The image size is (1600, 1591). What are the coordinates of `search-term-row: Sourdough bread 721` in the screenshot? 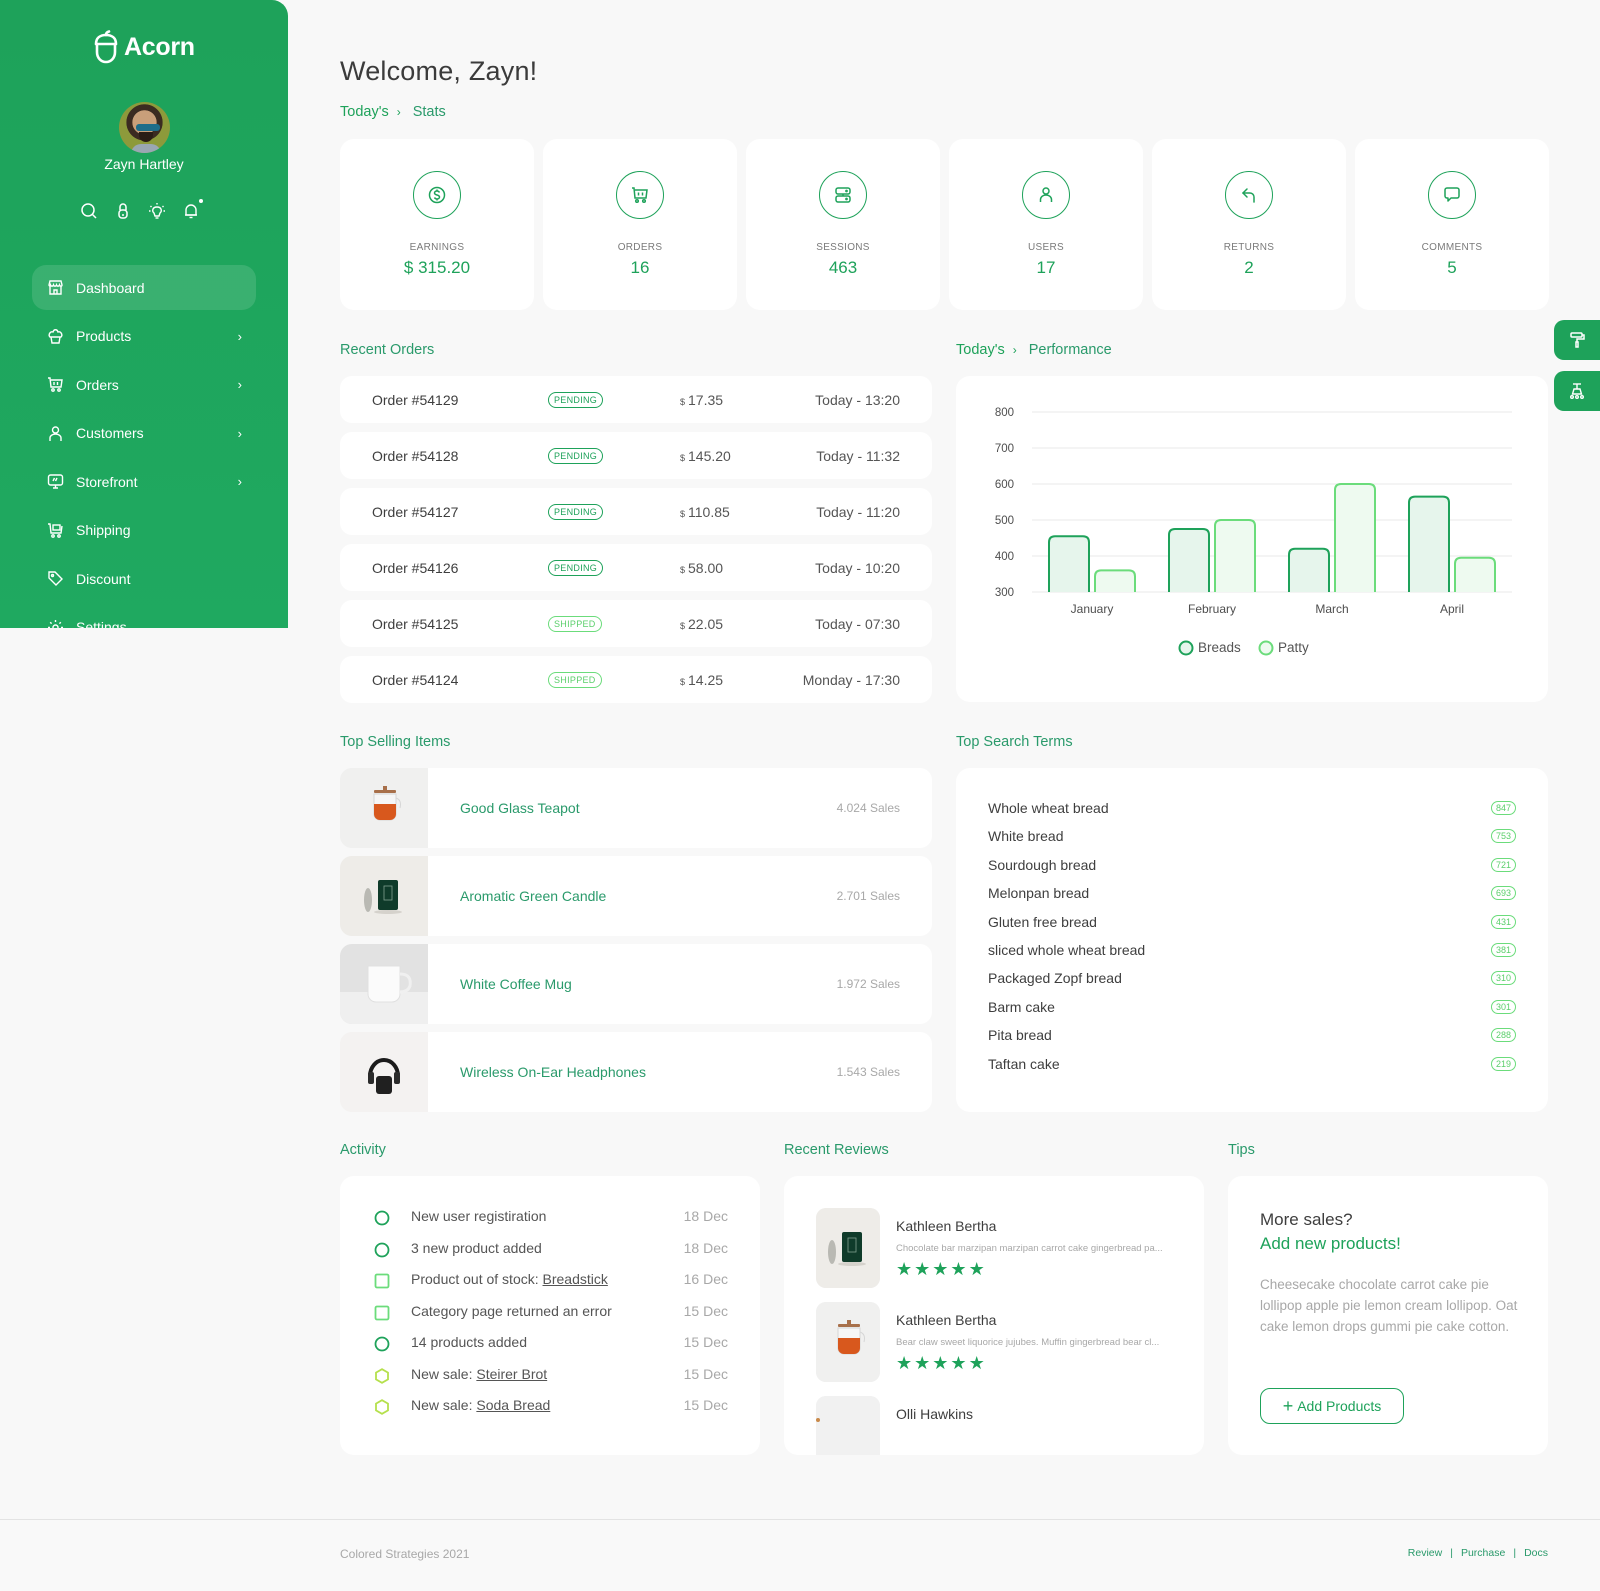 It's located at (1252, 867).